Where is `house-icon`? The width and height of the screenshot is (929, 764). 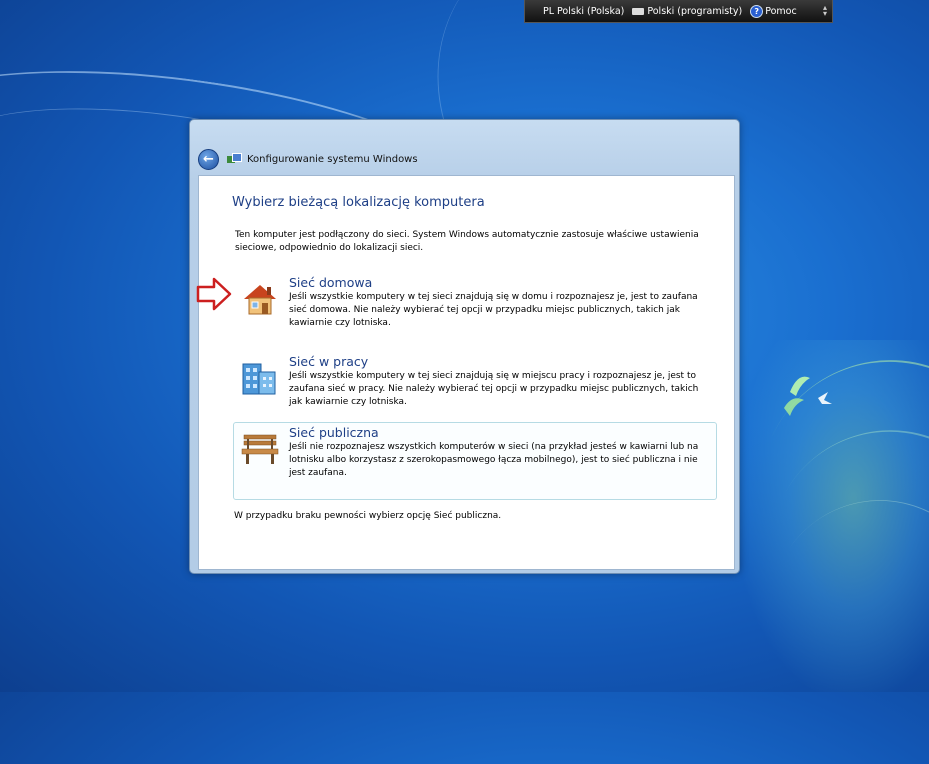 house-icon is located at coordinates (260, 300).